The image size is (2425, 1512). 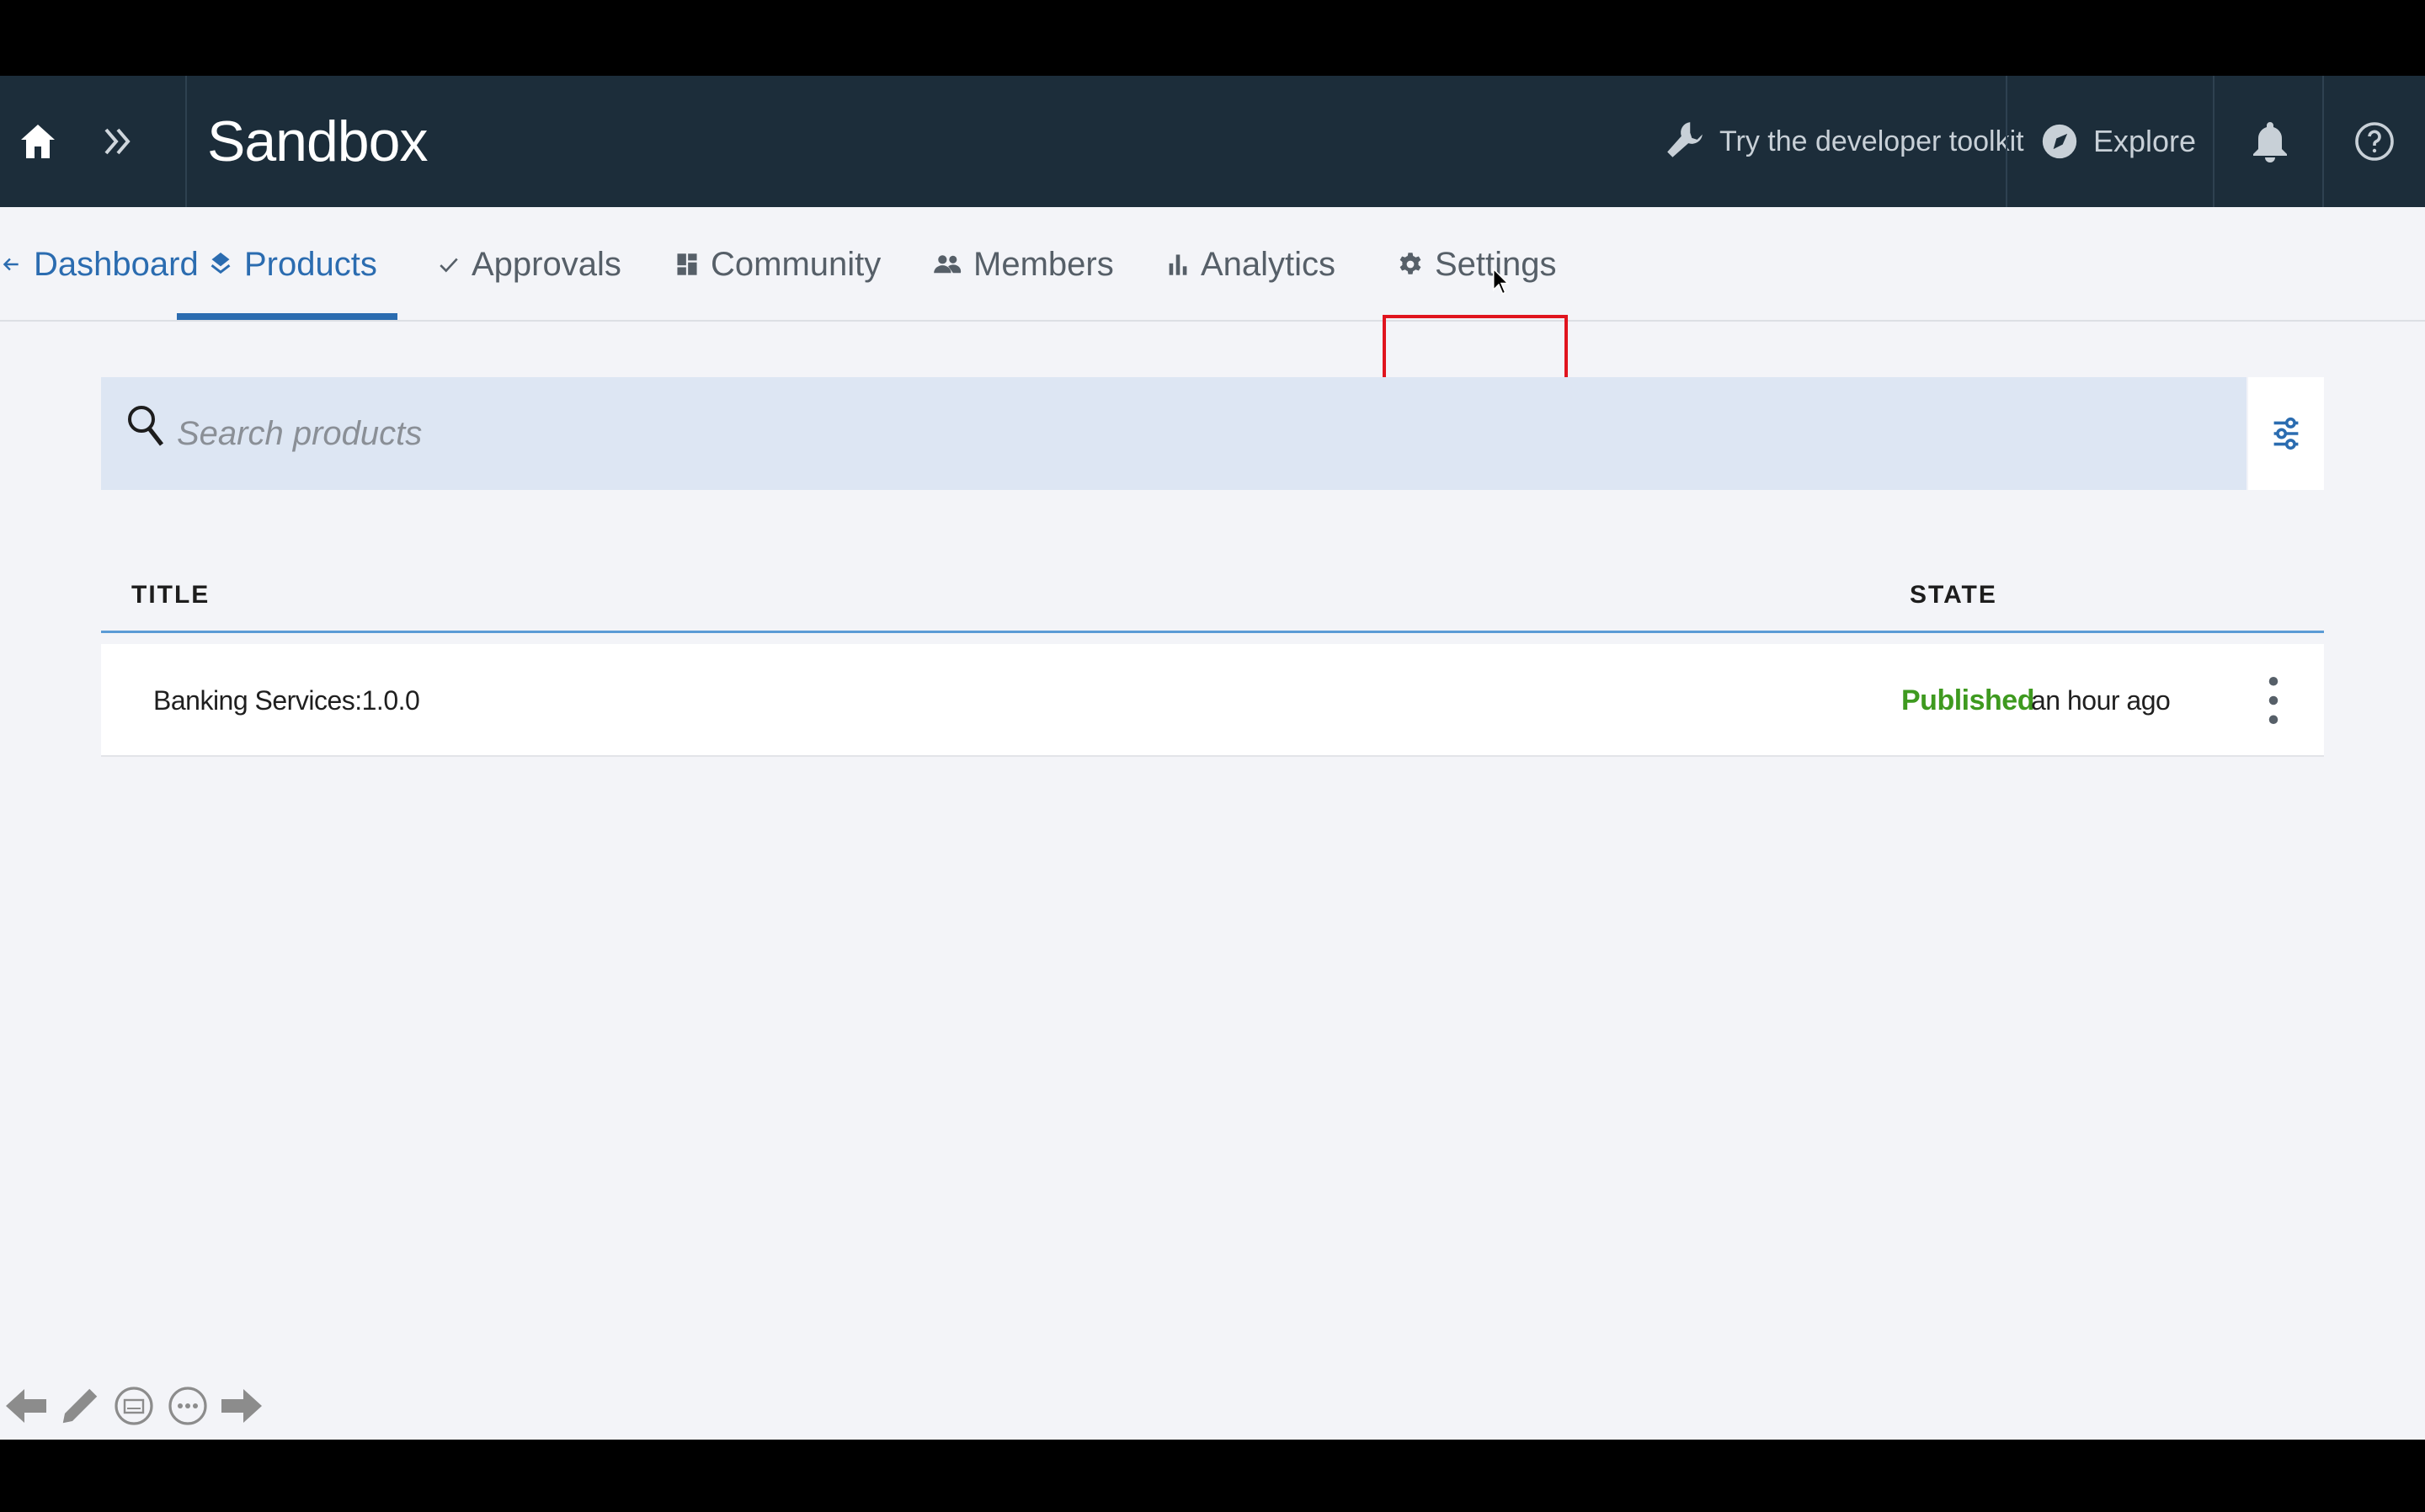 I want to click on filter-sliders-icon, so click(x=2286, y=434).